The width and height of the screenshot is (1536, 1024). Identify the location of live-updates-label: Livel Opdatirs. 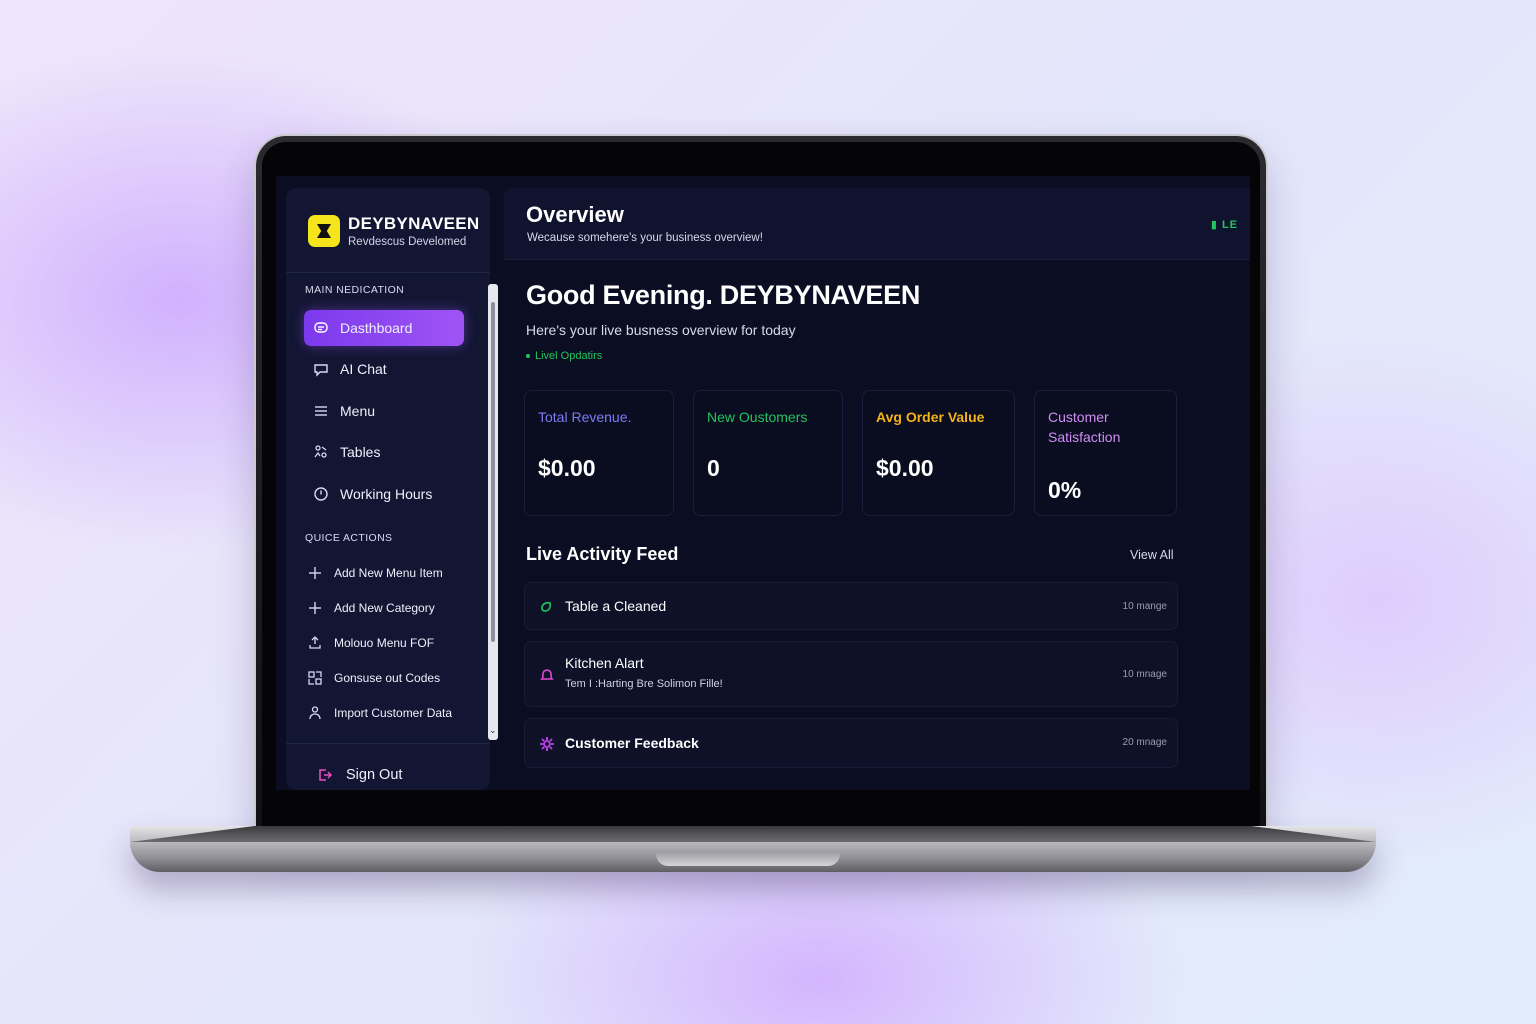
(569, 356).